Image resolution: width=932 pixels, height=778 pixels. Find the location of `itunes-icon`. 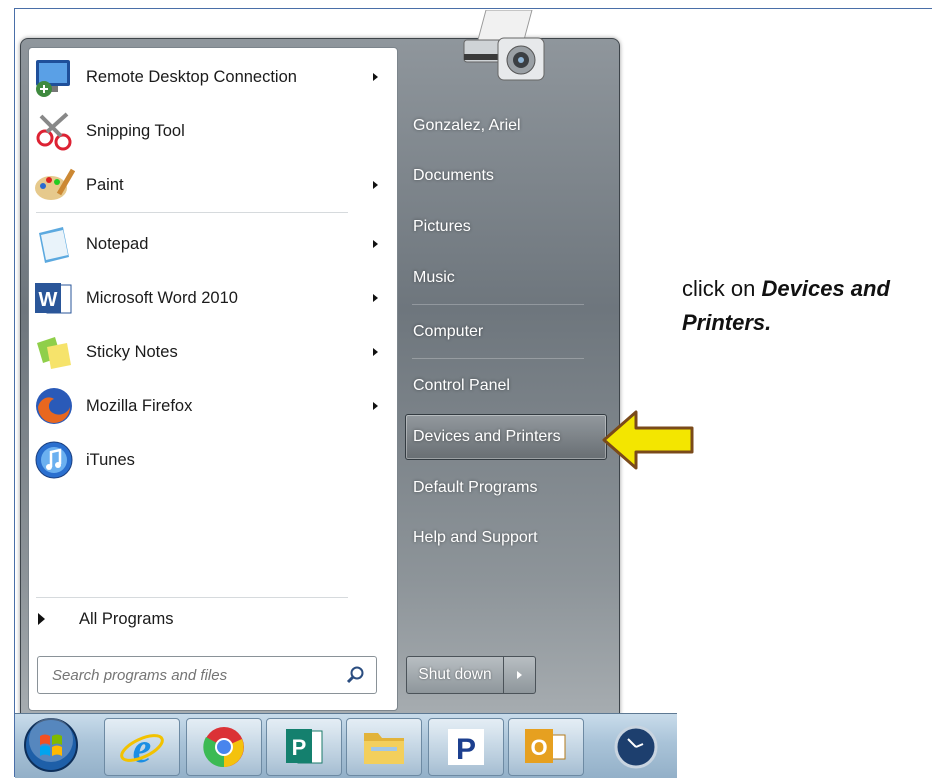

itunes-icon is located at coordinates (54, 460).